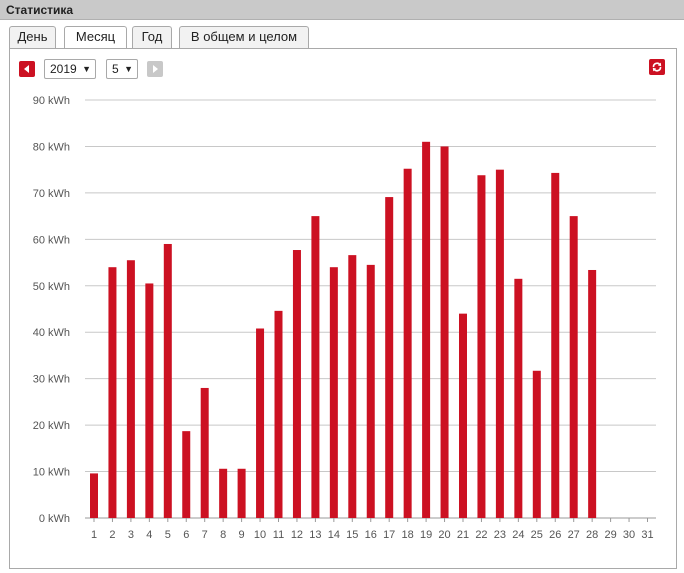 The image size is (684, 573). What do you see at coordinates (647, 535) in the screenshot?
I see `x-tick-label: 31` at bounding box center [647, 535].